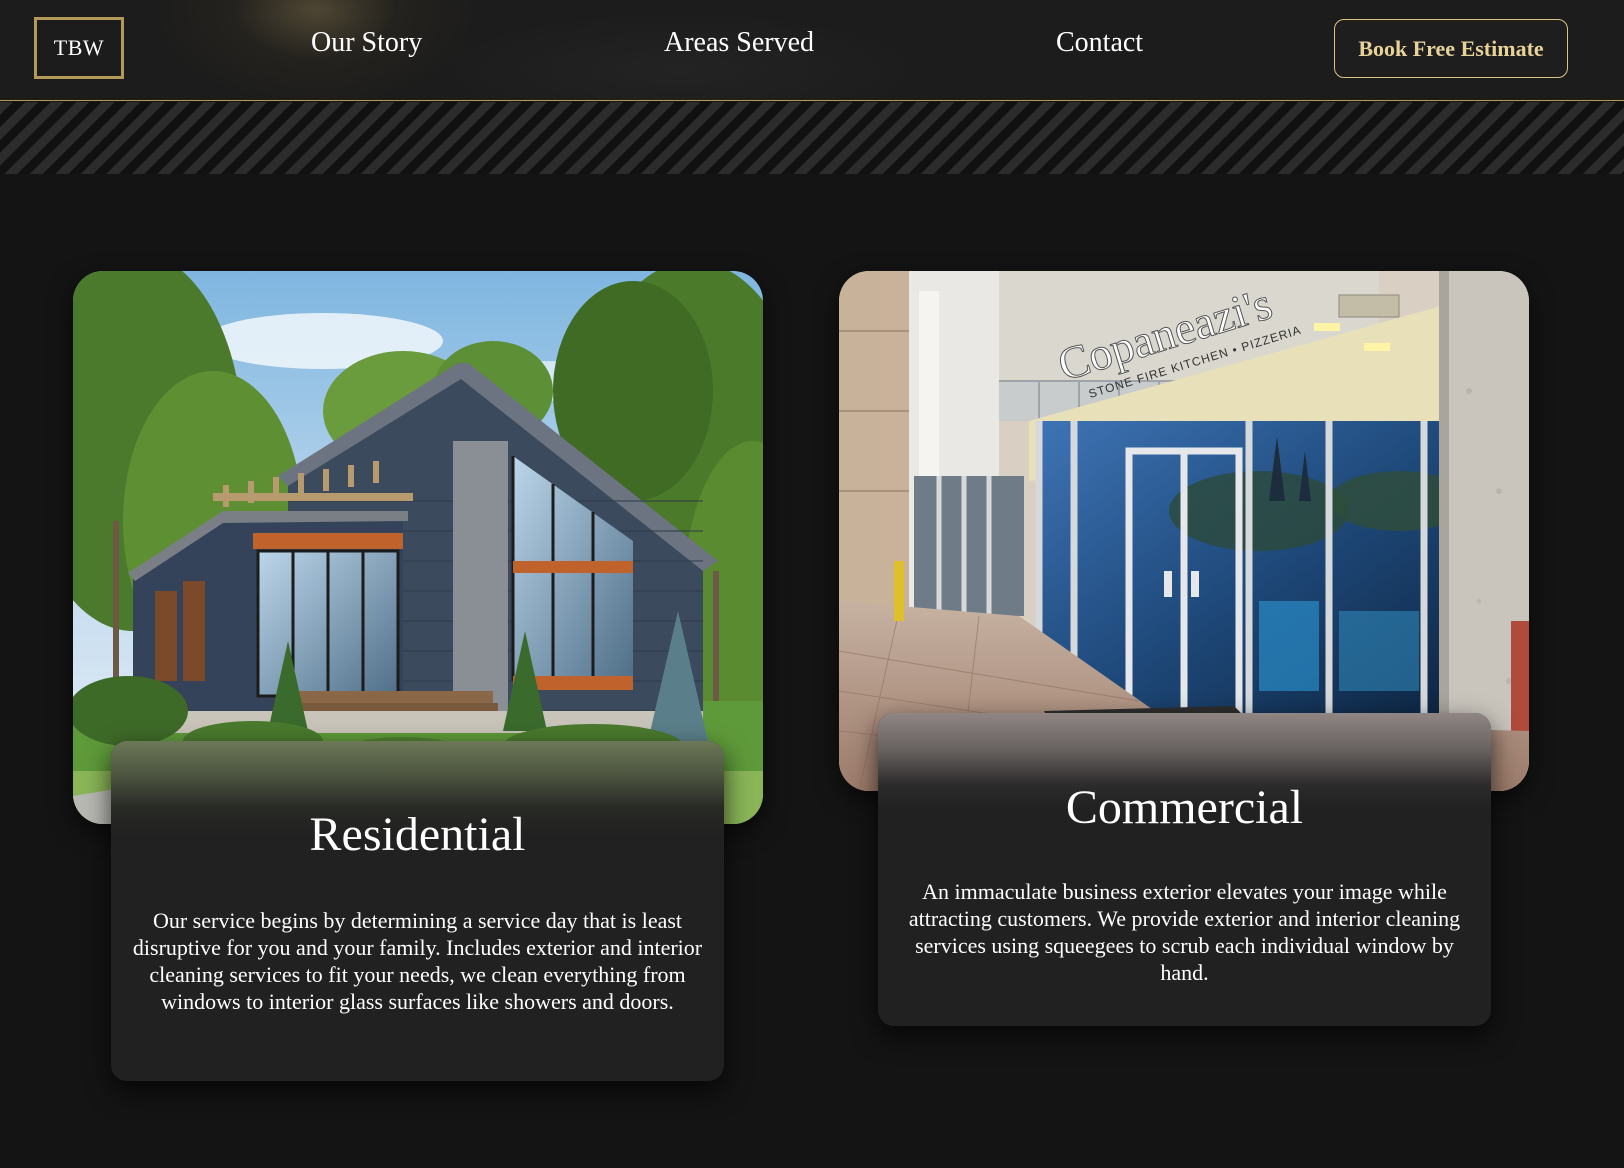 This screenshot has width=1624, height=1168. Describe the element at coordinates (739, 43) in the screenshot. I see `nav-areas-served: Areas Served` at that location.